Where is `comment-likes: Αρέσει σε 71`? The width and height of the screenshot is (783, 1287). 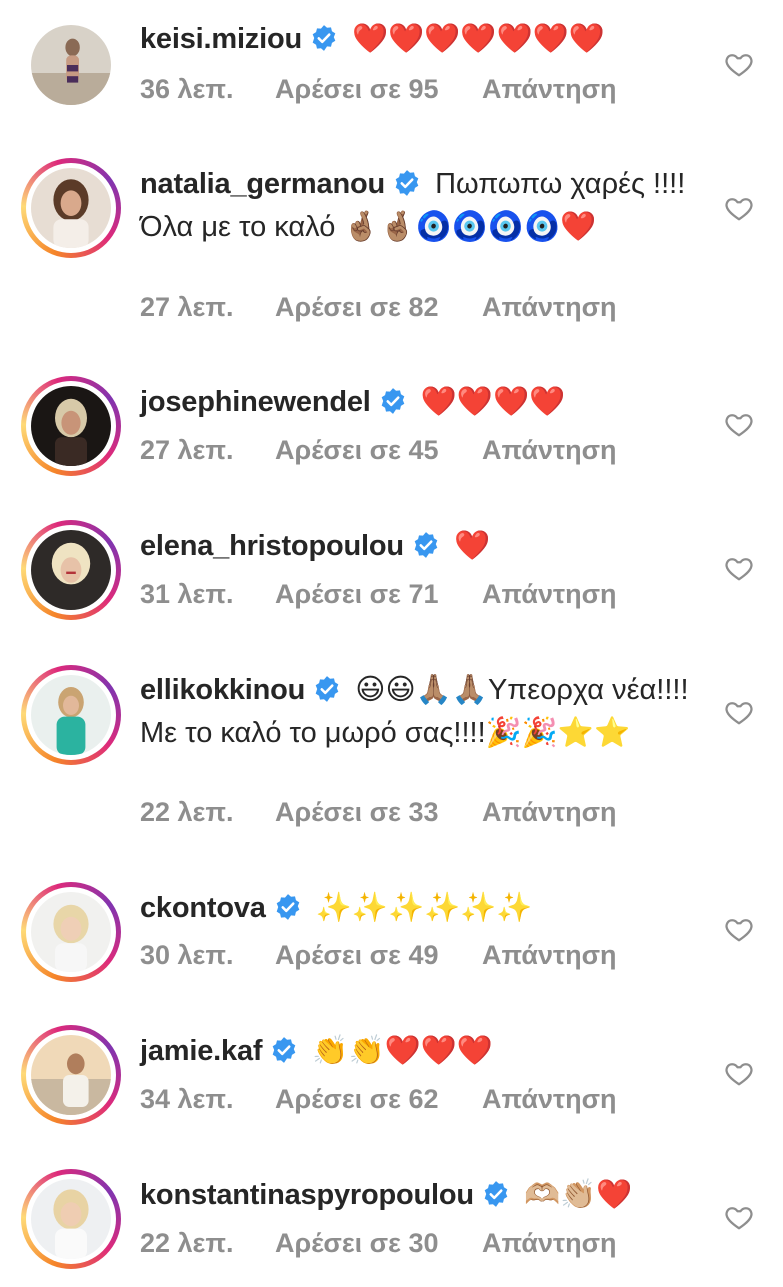 comment-likes: Αρέσει σε 71 is located at coordinates (378, 594).